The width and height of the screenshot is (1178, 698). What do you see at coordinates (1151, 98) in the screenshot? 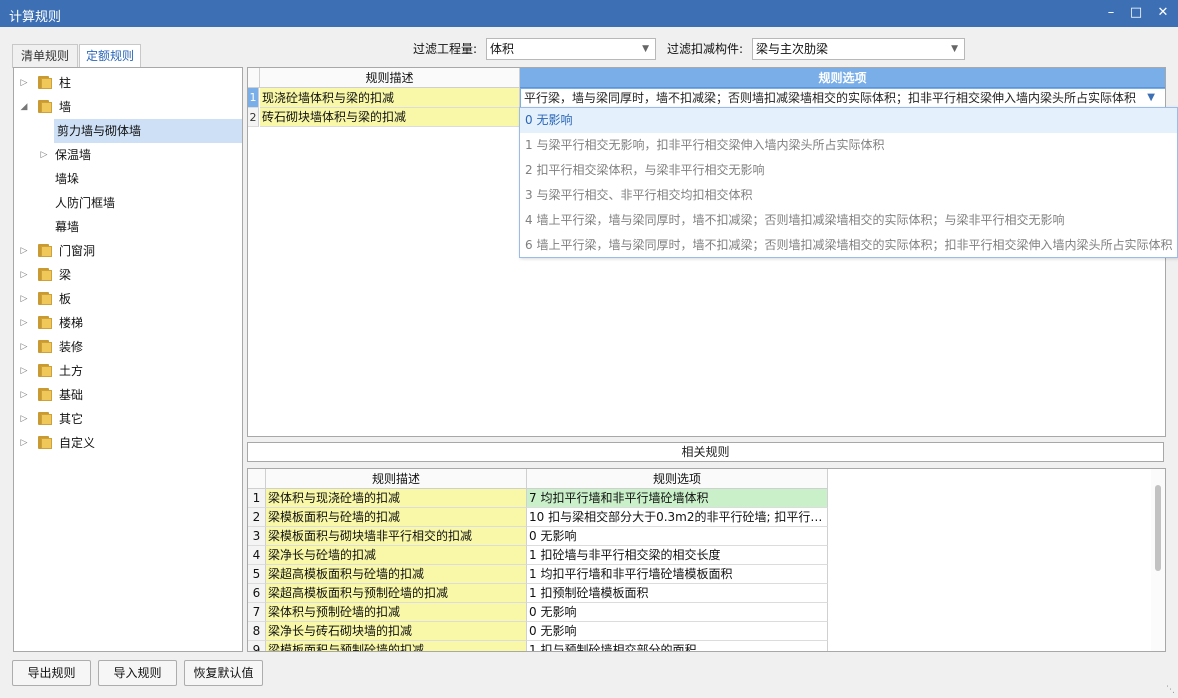
I see `dropdown-arrow-icon: ▼` at bounding box center [1151, 98].